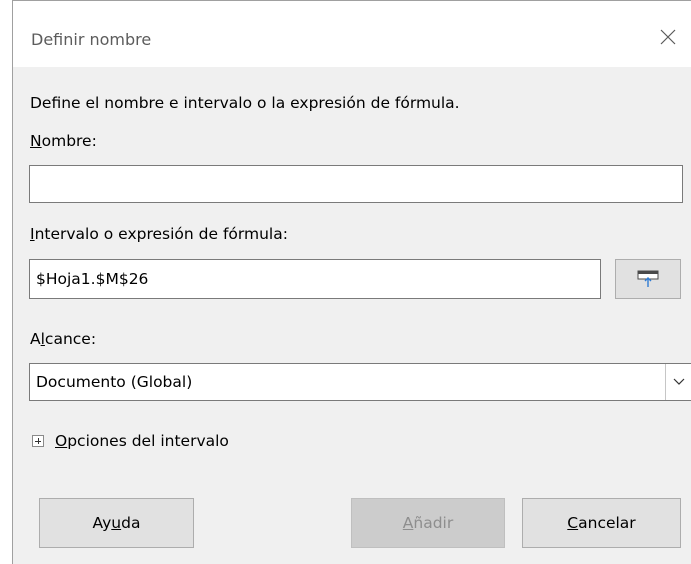 The image size is (691, 564). Describe the element at coordinates (315, 279) in the screenshot. I see `range-expression-input: $Hoja1.$M$26` at that location.